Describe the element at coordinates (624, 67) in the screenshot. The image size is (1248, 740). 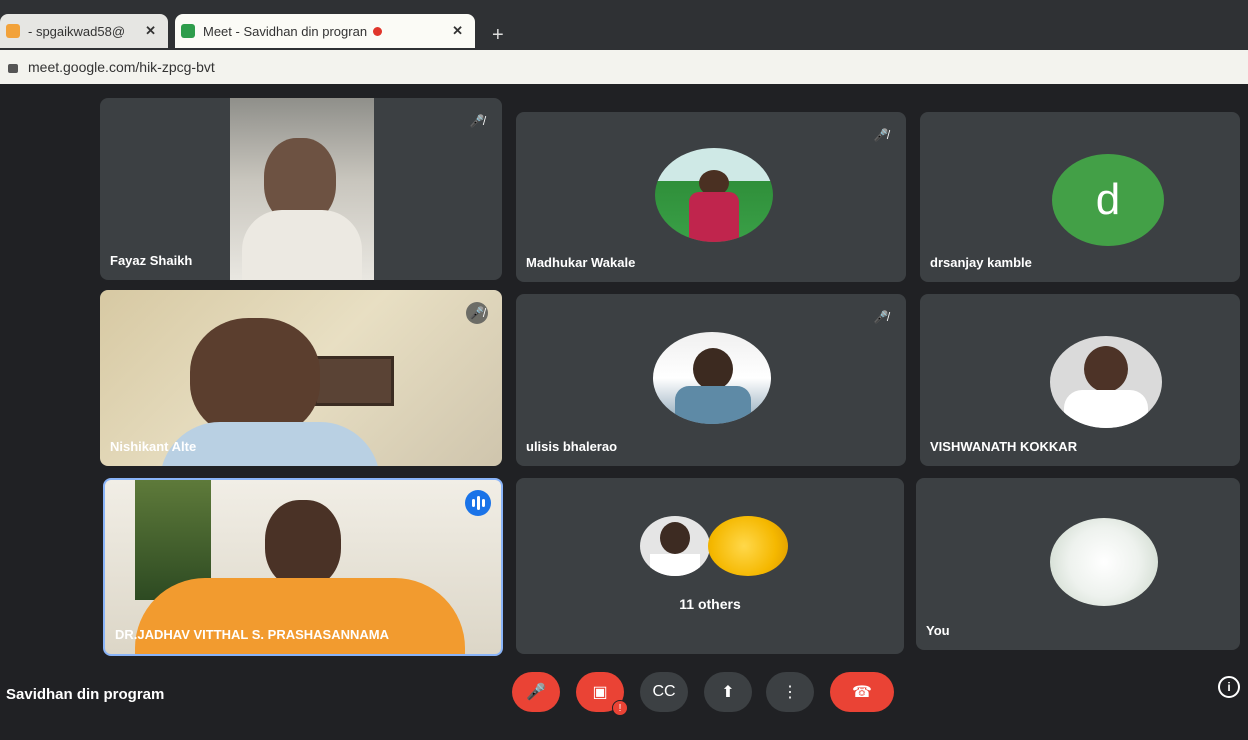
I see `address-bar: meet.google.com/hik-zpcg-bvt` at that location.